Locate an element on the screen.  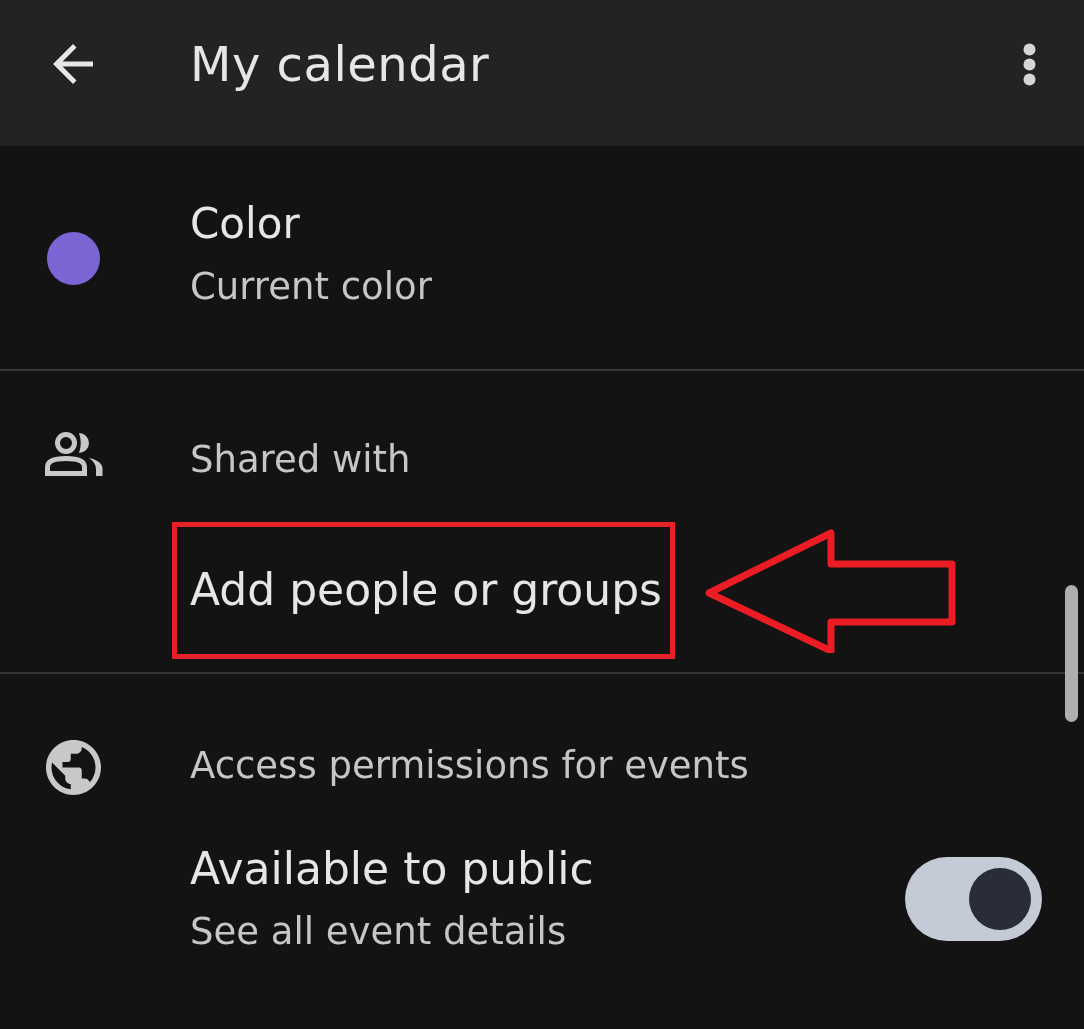
section-heading: Access permissions for events is located at coordinates (469, 766).